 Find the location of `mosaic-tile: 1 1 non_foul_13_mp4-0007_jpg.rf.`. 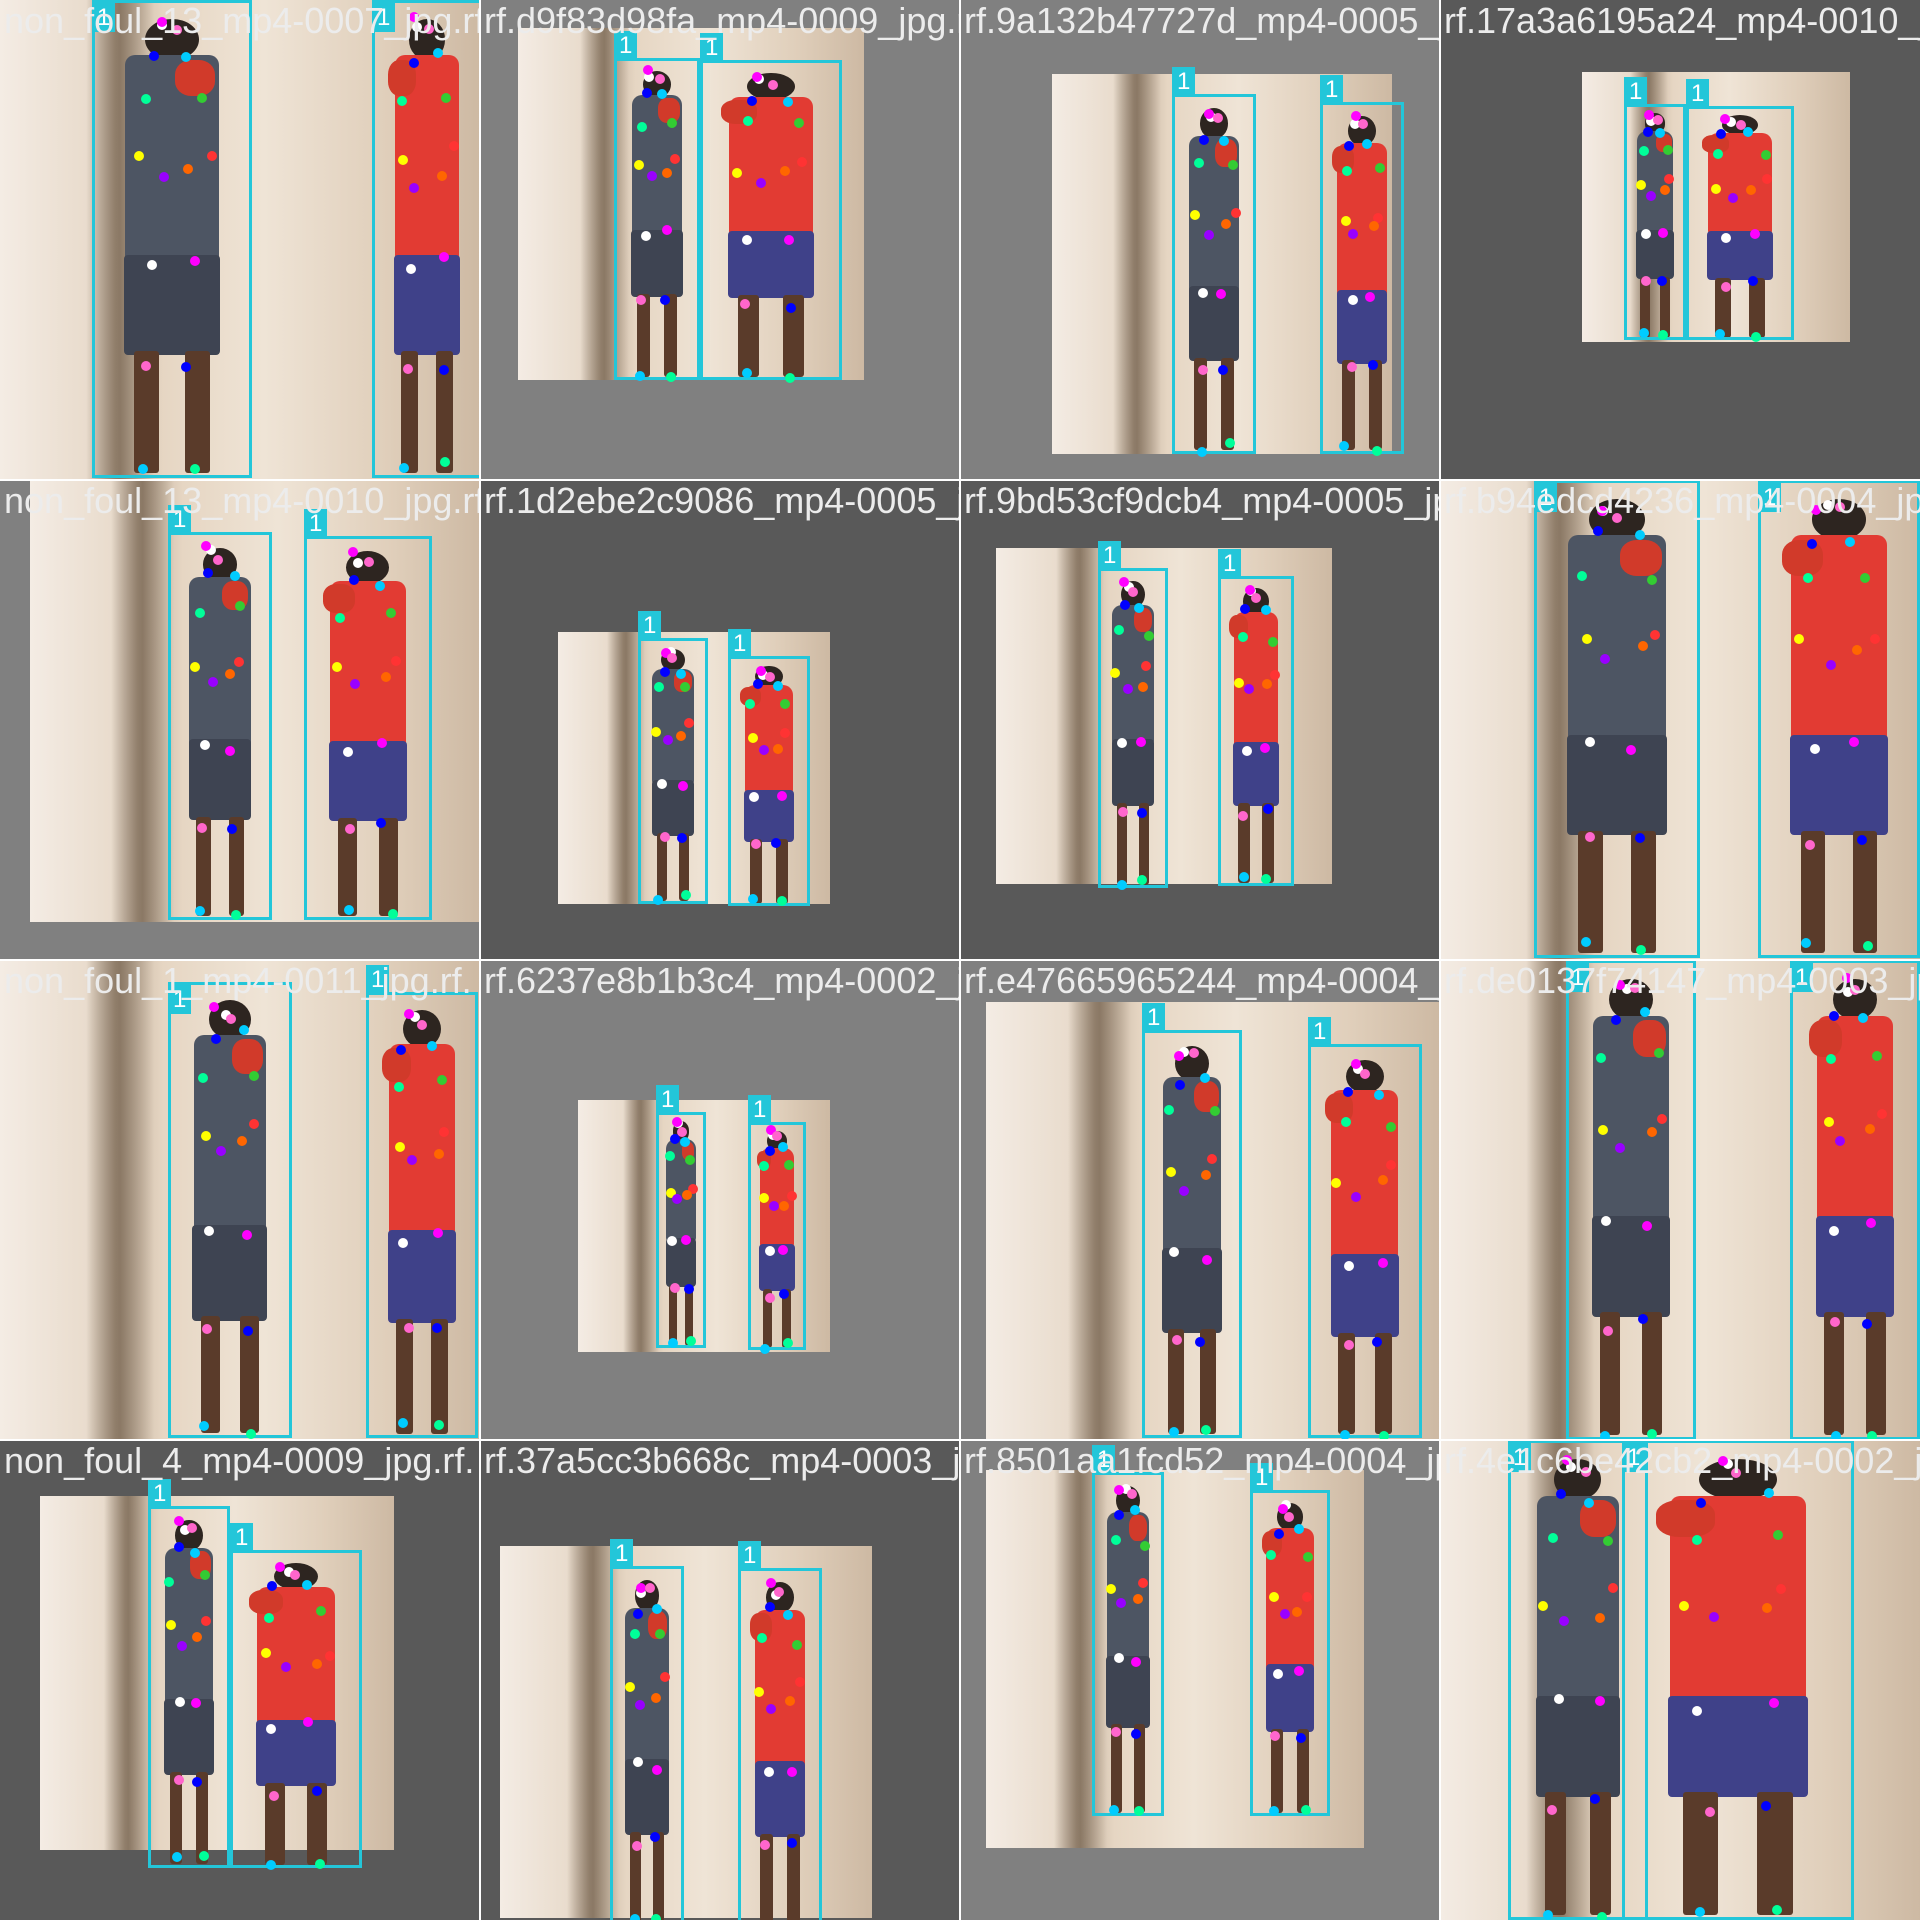

mosaic-tile: 1 1 non_foul_13_mp4-0007_jpg.rf. is located at coordinates (240, 240).